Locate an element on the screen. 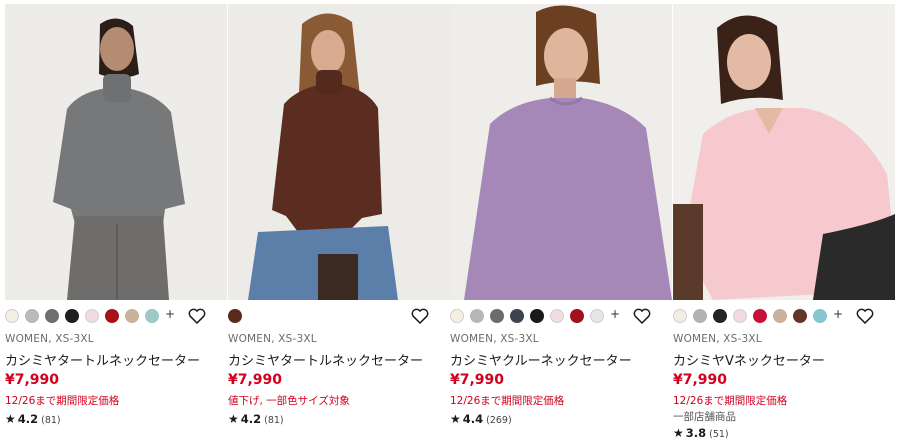  review-count: (269) is located at coordinates (499, 420).